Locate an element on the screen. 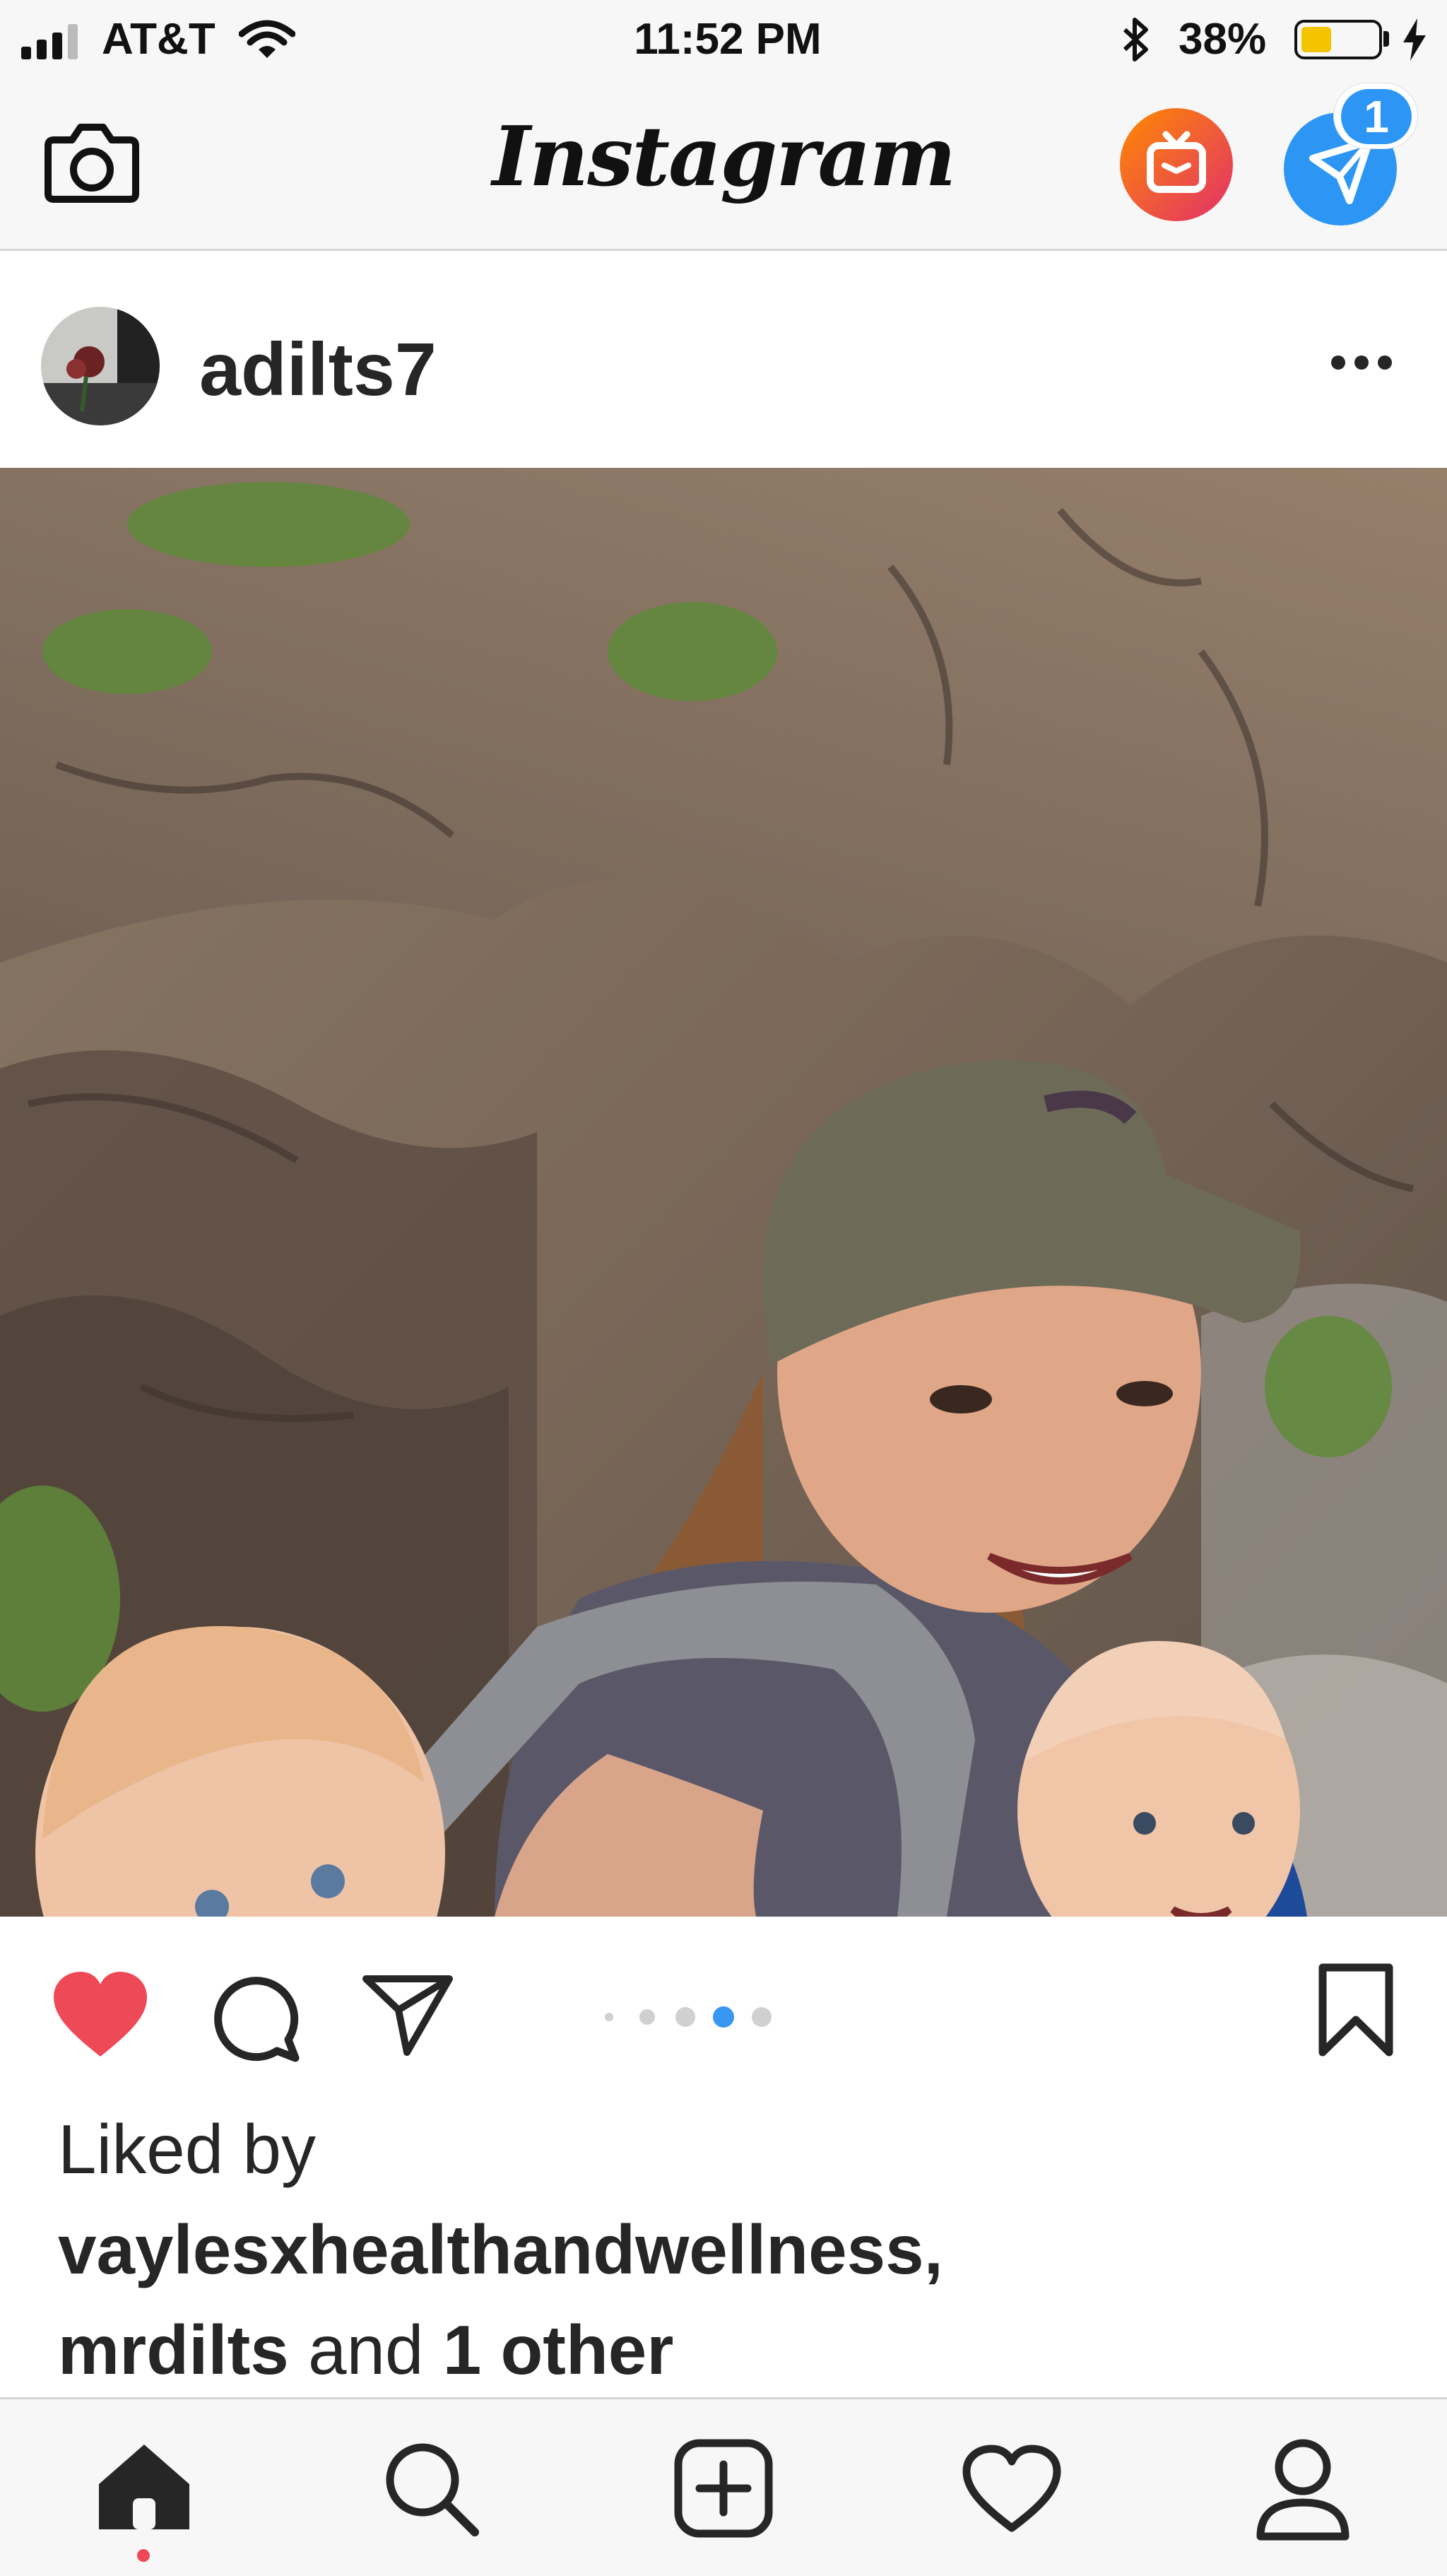 Image resolution: width=1447 pixels, height=2576 pixels. avatar is located at coordinates (100, 366).